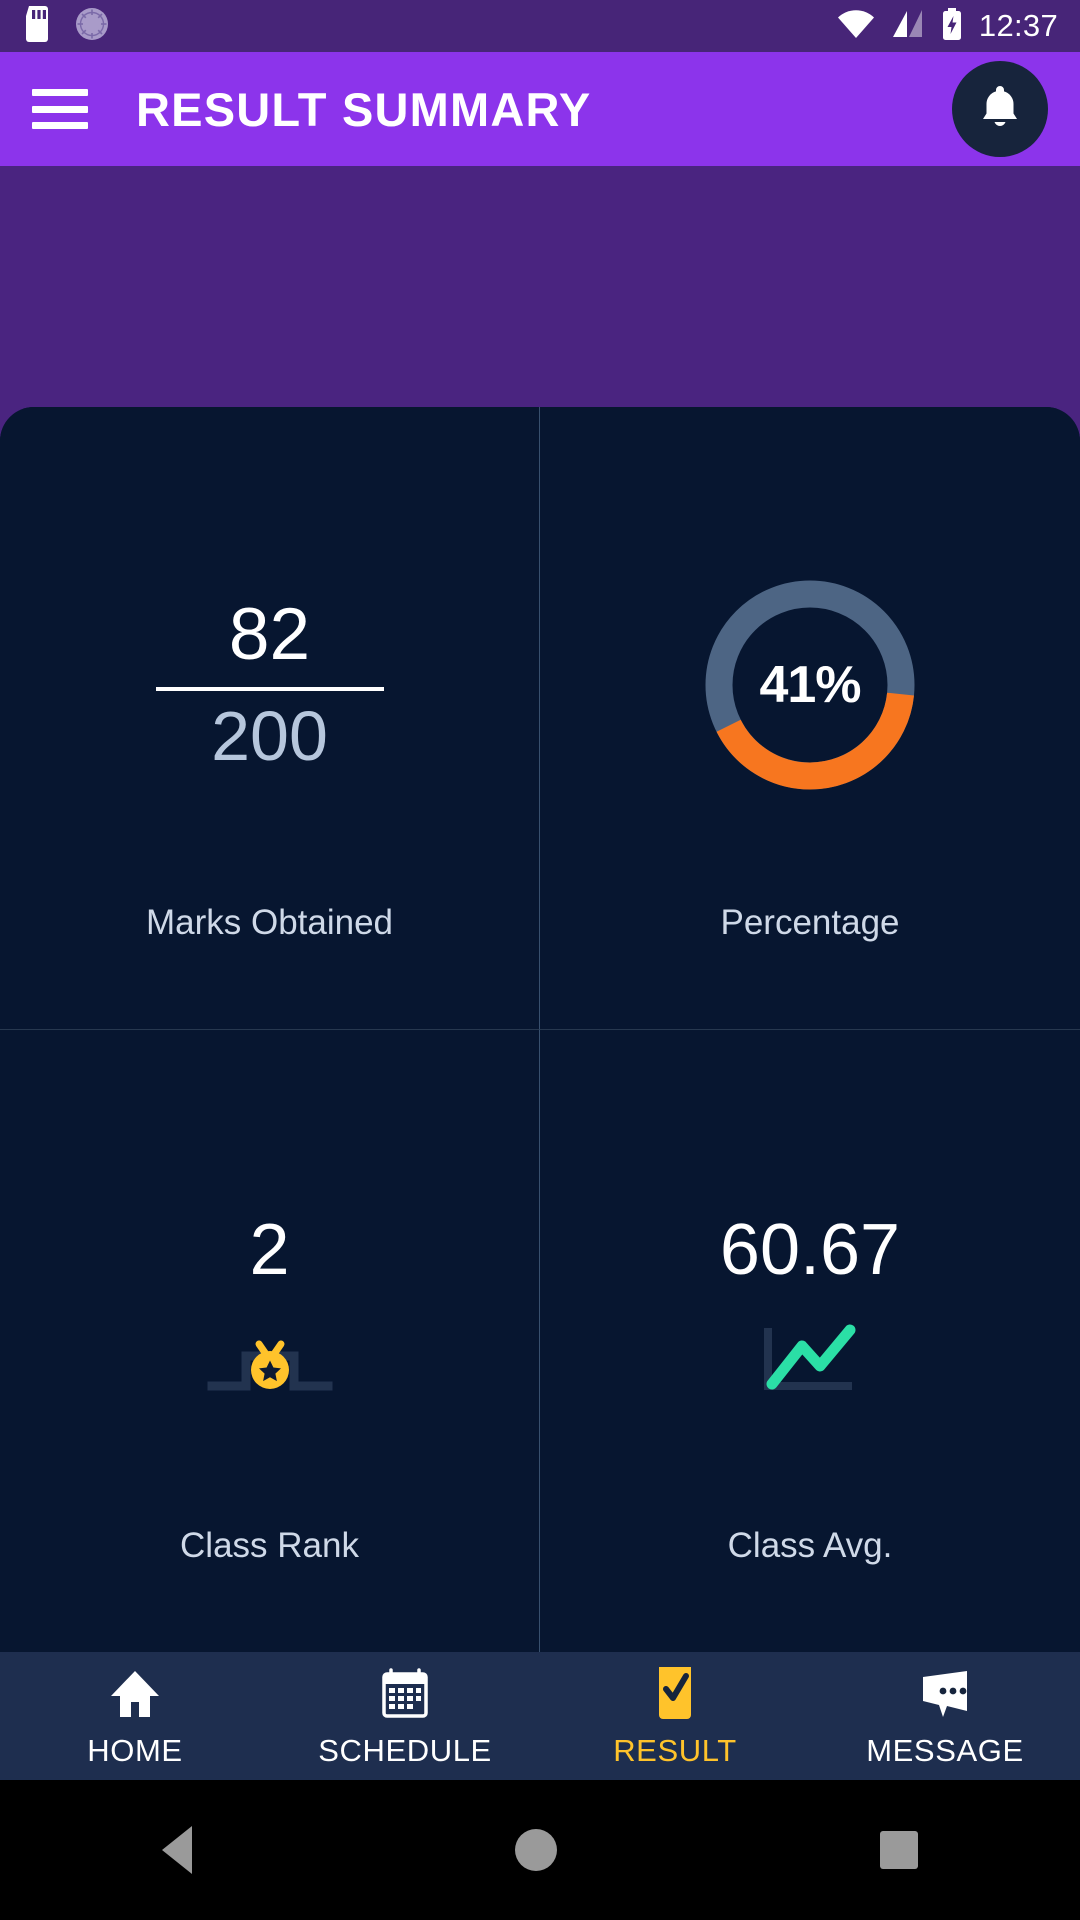 The width and height of the screenshot is (1080, 1920). Describe the element at coordinates (810, 1249) in the screenshot. I see `class-average-value: 60.67` at that location.